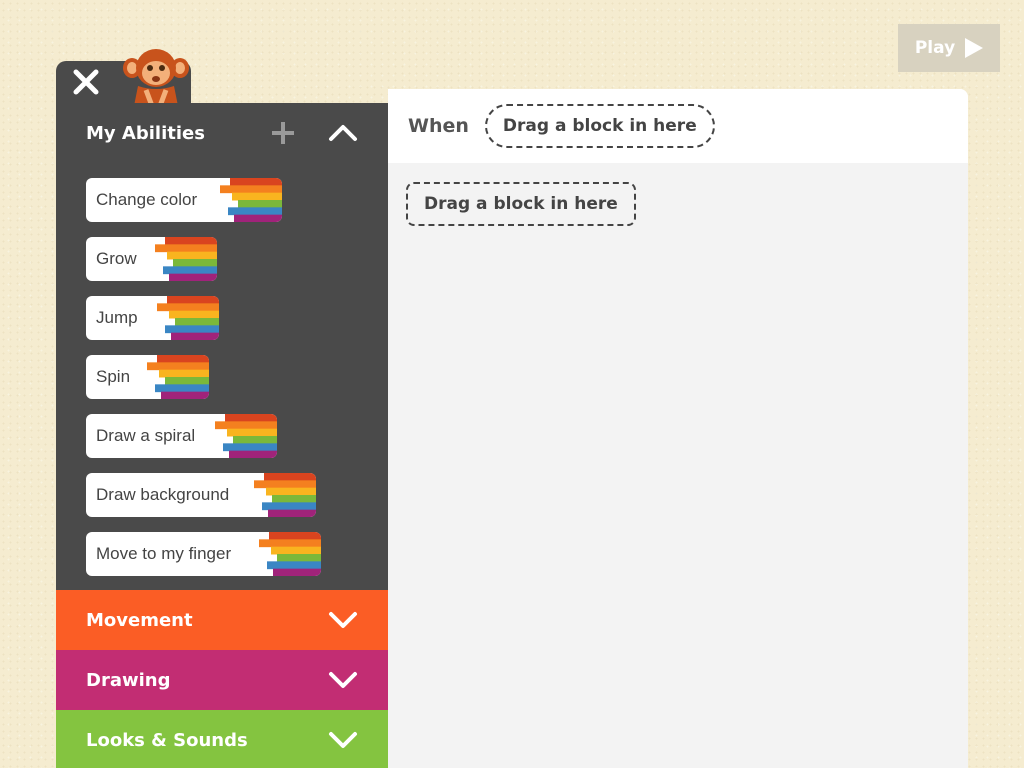 This screenshot has width=1024, height=768. Describe the element at coordinates (117, 317) in the screenshot. I see `ability-block-label: Jump` at that location.